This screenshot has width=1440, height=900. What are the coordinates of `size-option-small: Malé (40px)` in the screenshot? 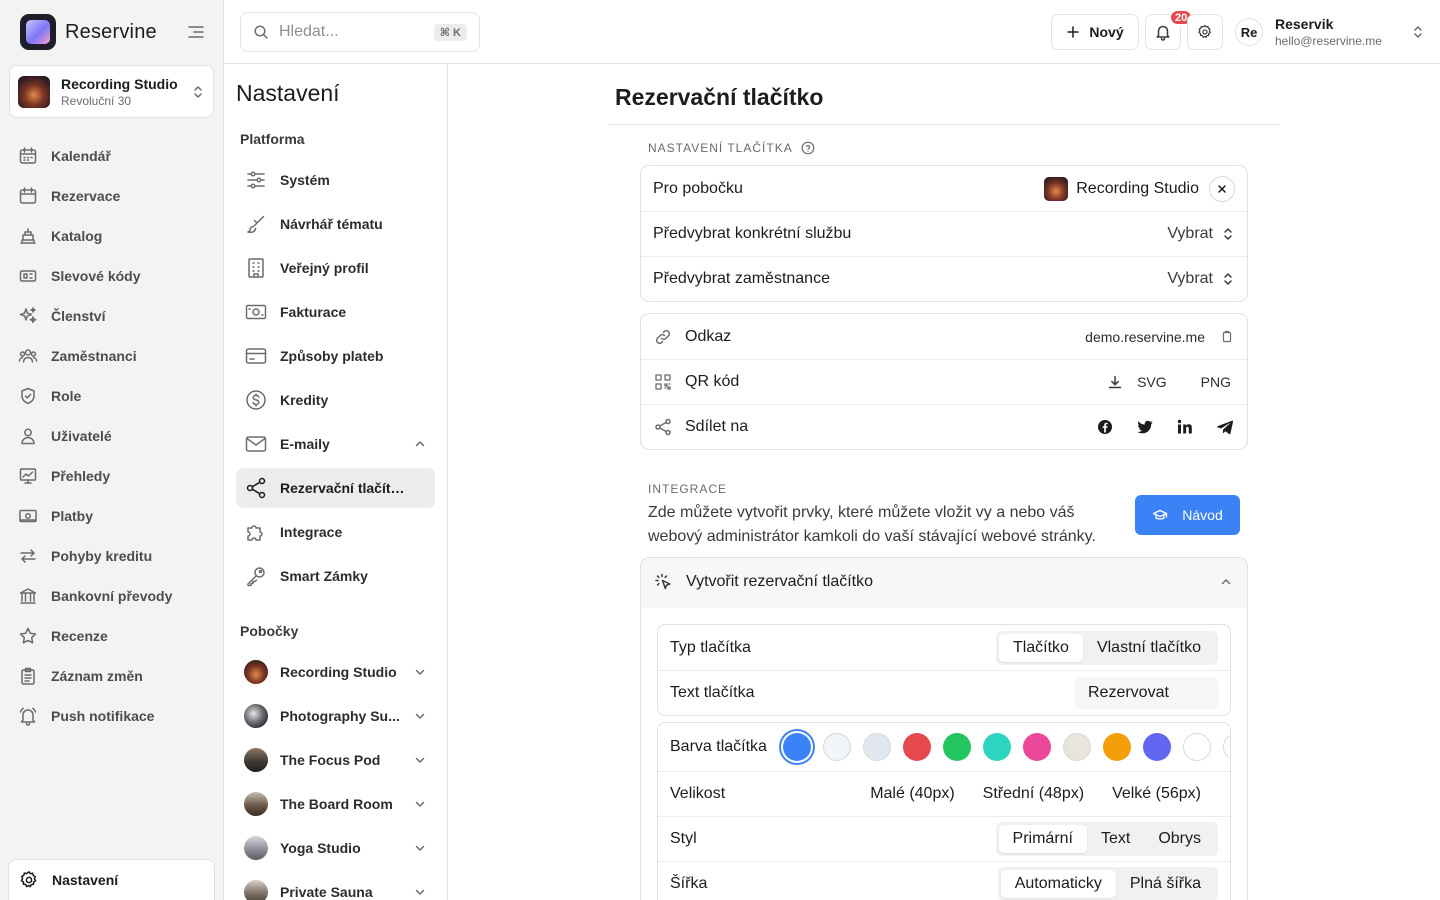 It's located at (912, 794).